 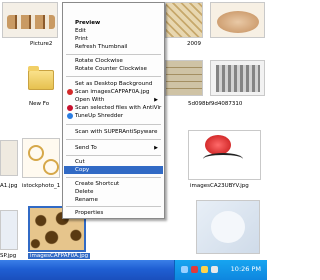 I want to click on menu-item-delete: Delete, so click(x=113, y=192).